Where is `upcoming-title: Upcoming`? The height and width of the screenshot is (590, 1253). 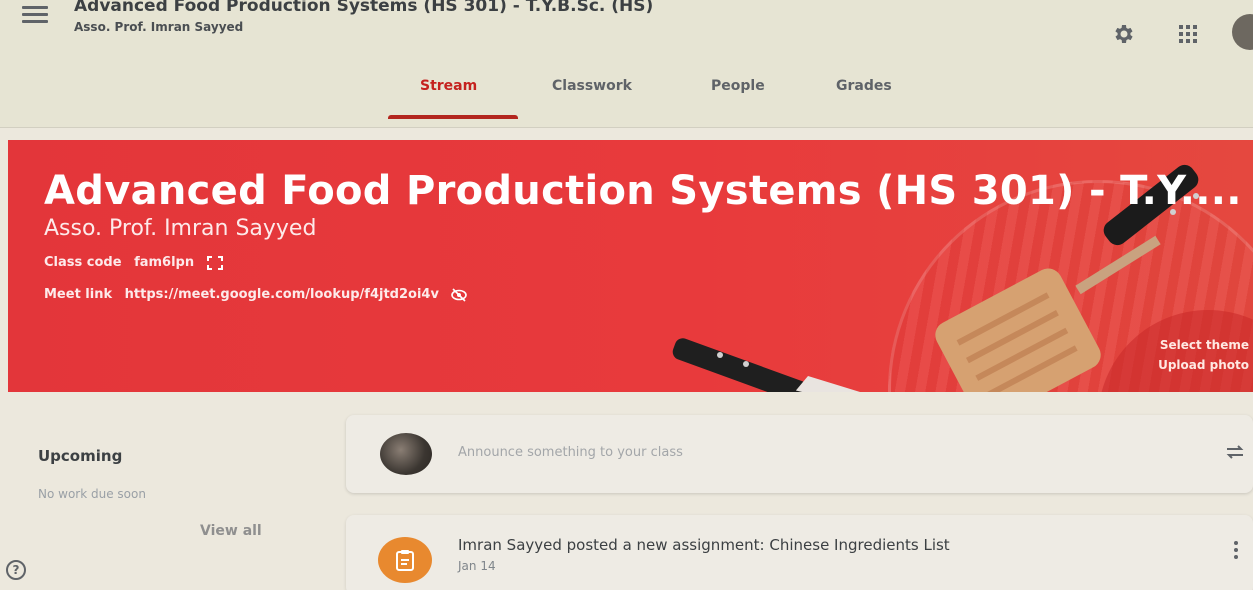 upcoming-title: Upcoming is located at coordinates (80, 456).